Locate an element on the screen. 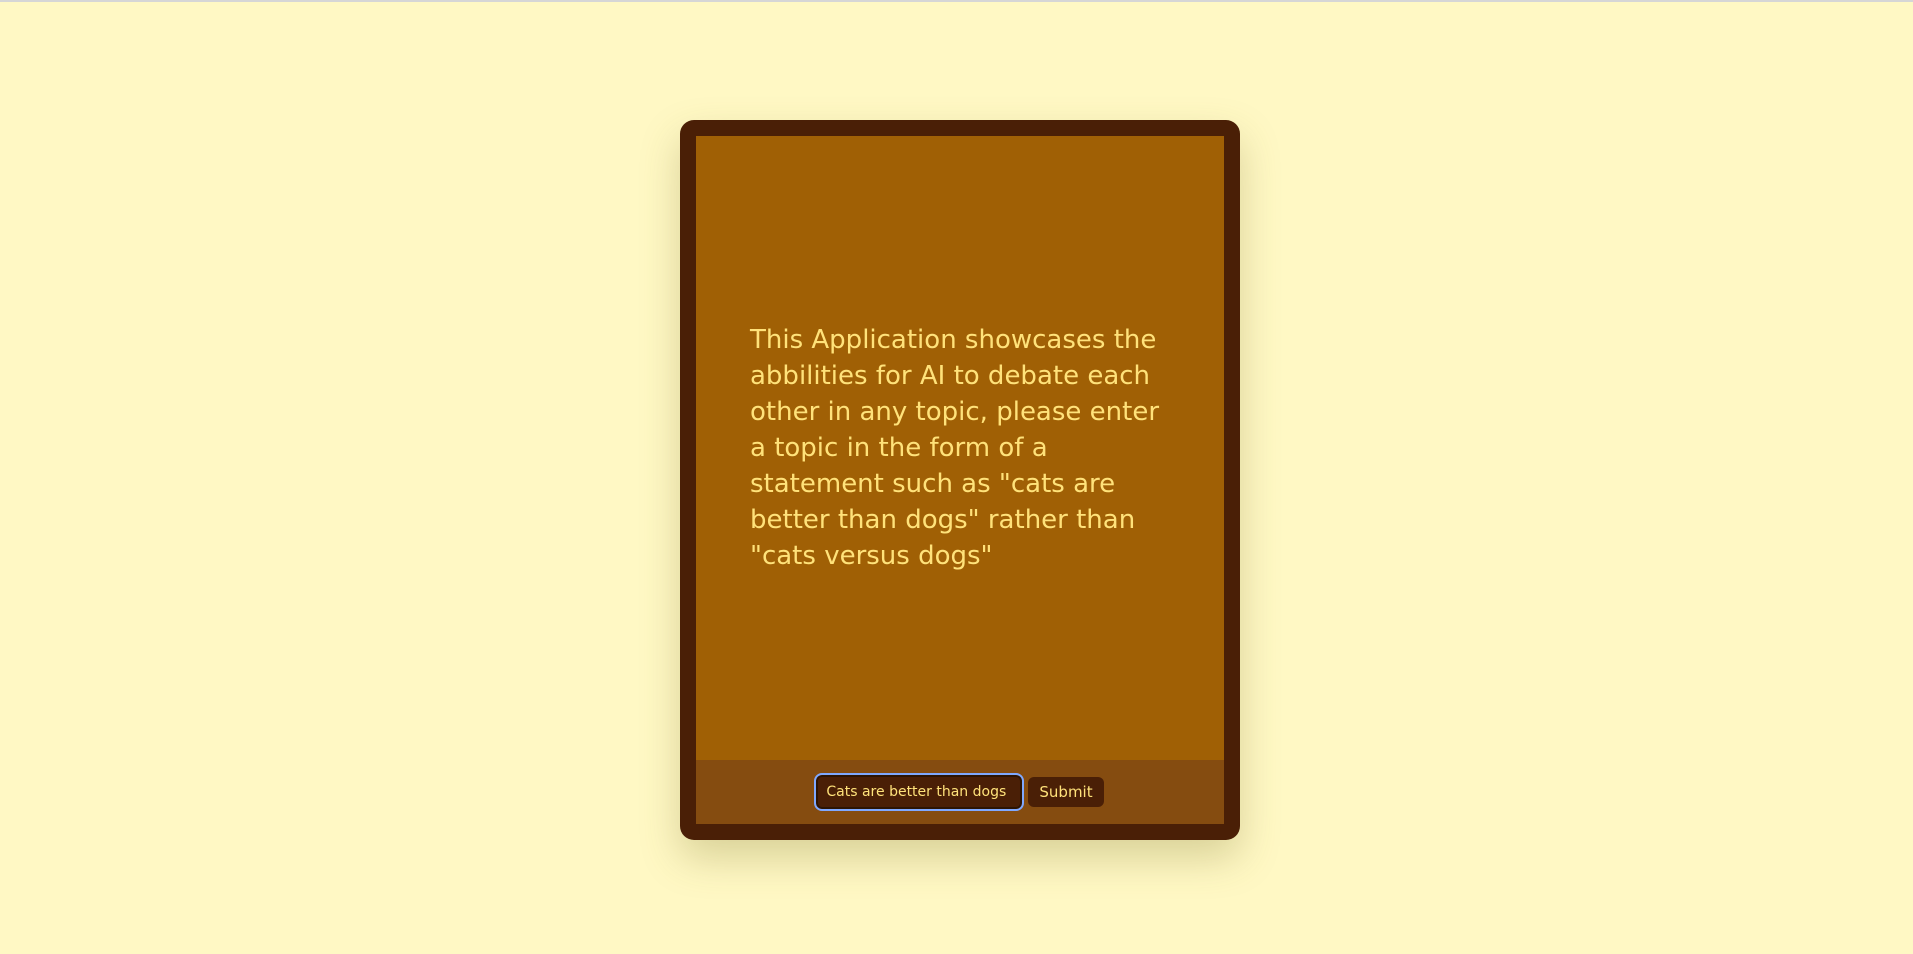  browser-top-border is located at coordinates (956, 1).